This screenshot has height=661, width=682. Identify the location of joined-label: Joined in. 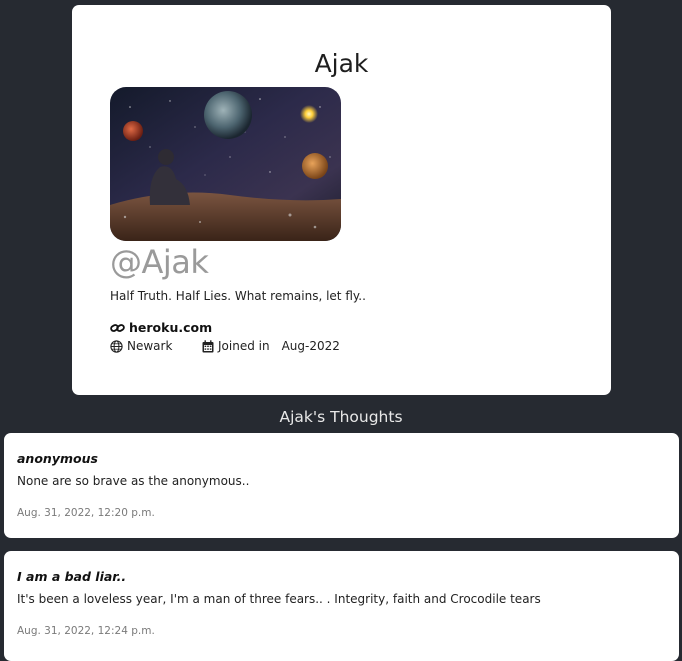
(244, 346).